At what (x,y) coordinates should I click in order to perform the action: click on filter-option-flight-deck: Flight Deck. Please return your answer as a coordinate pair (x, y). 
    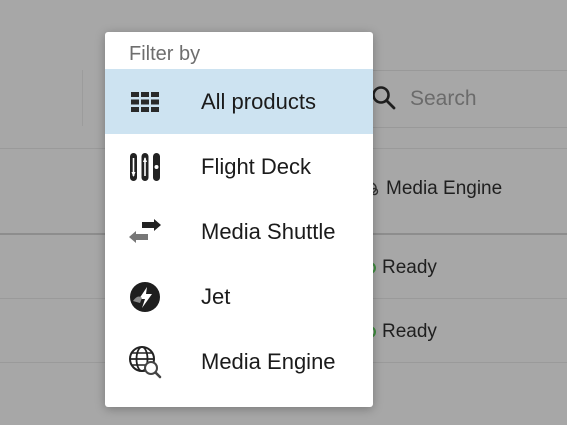
    Looking at the image, I should click on (239, 166).